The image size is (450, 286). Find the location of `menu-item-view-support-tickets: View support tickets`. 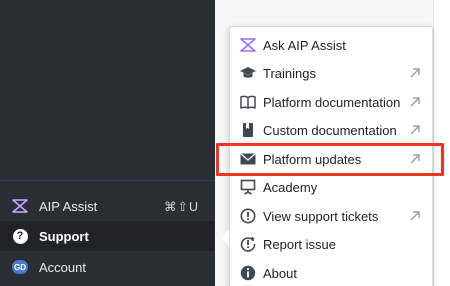

menu-item-view-support-tickets: View support tickets is located at coordinates (332, 216).